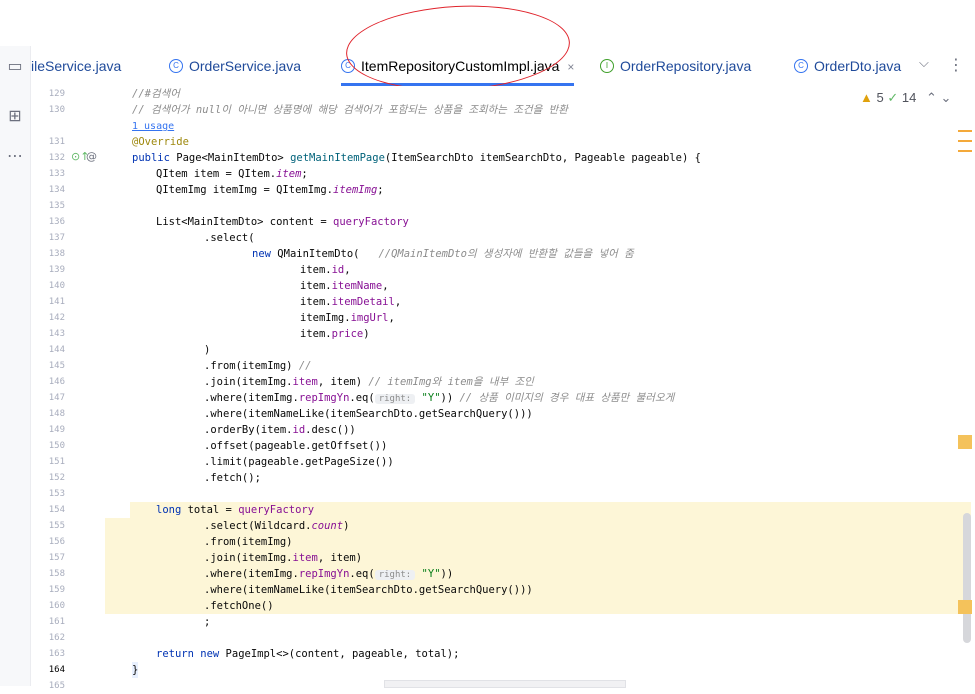  What do you see at coordinates (56, 638) in the screenshot?
I see `line-number: 162` at bounding box center [56, 638].